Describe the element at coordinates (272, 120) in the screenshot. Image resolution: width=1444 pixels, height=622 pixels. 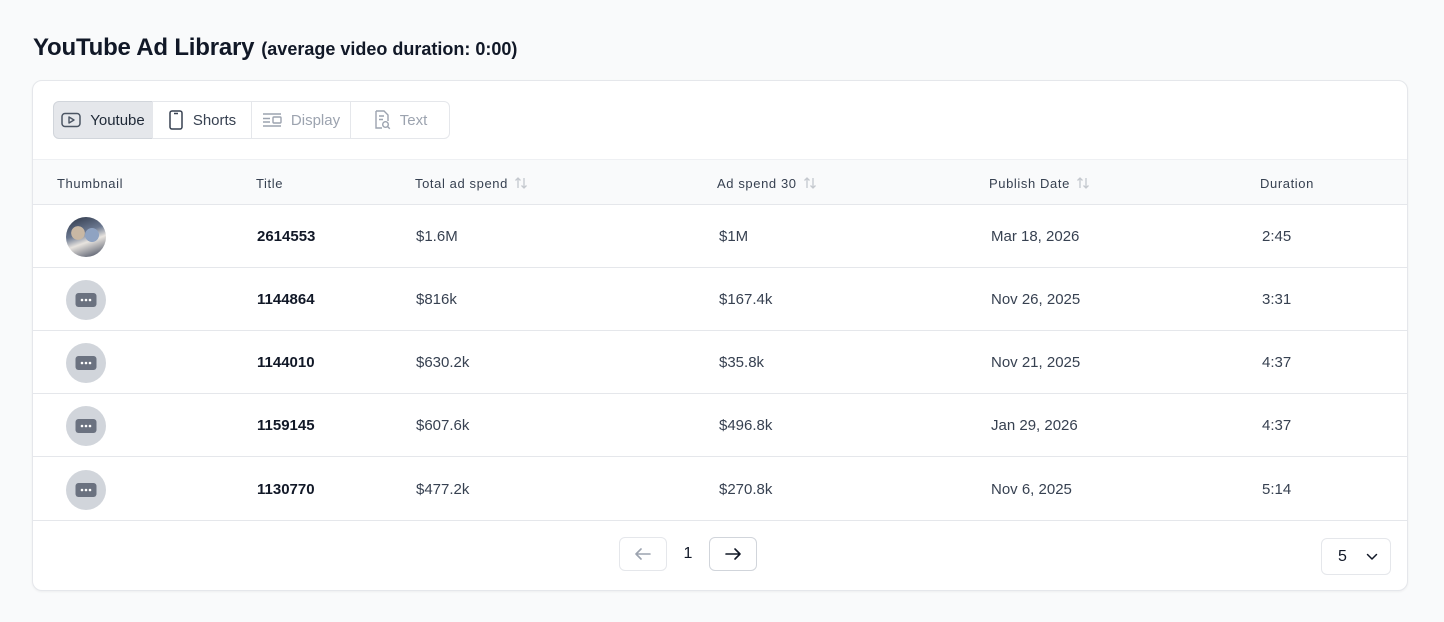
I see `display-icon` at that location.